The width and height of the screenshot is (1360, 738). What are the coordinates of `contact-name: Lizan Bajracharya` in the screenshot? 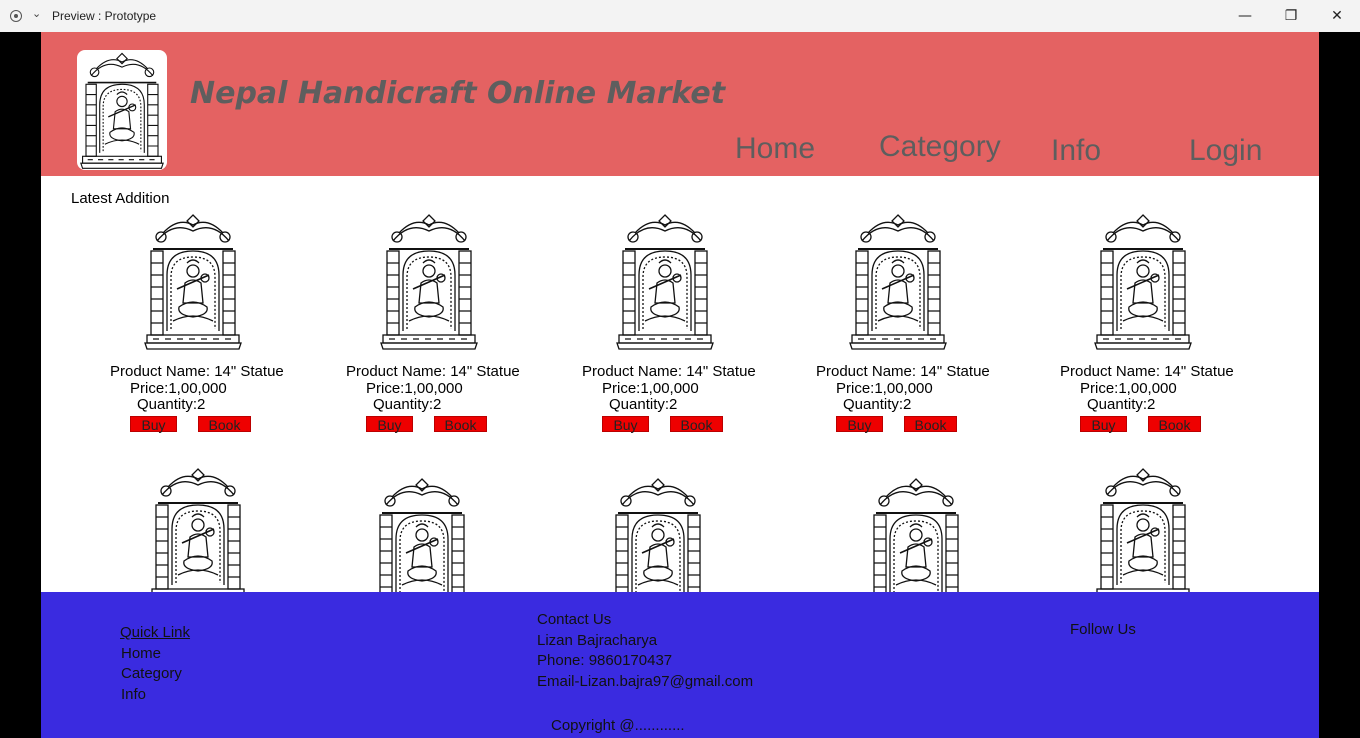 It's located at (597, 640).